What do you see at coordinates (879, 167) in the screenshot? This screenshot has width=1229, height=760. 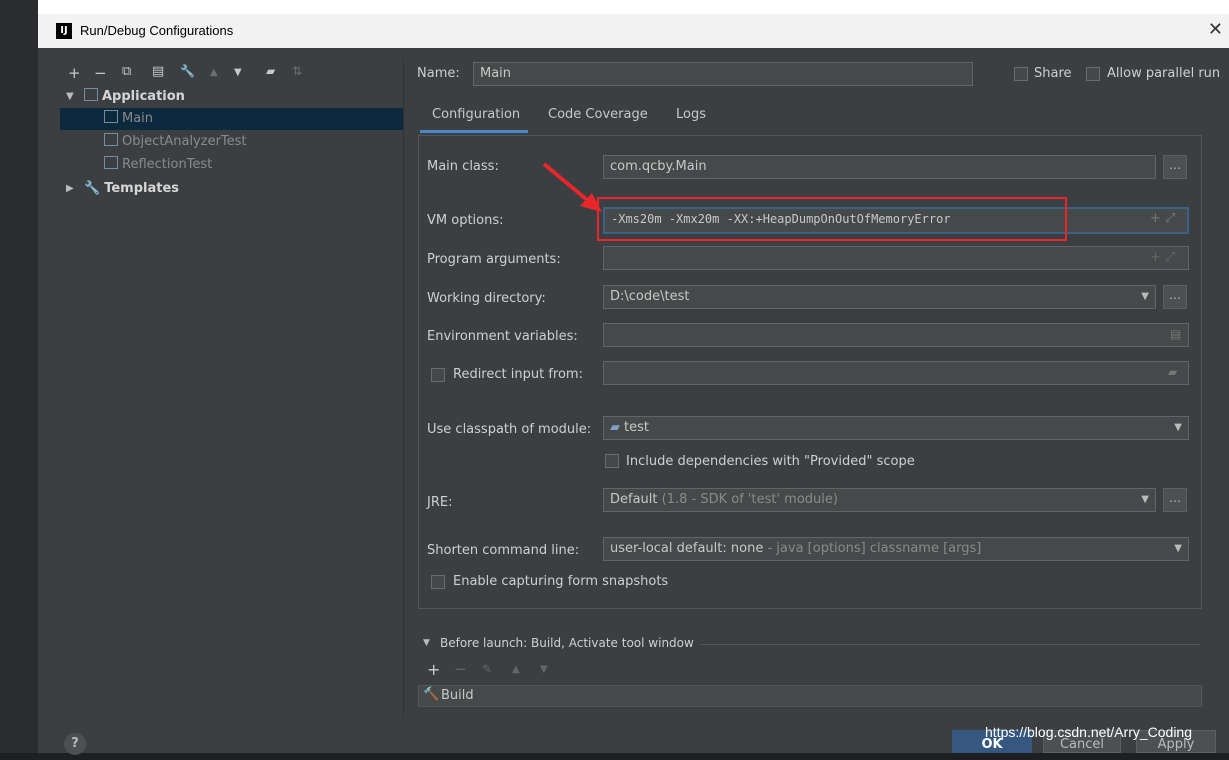 I see `main-class-input: com.qcby.Main` at bounding box center [879, 167].